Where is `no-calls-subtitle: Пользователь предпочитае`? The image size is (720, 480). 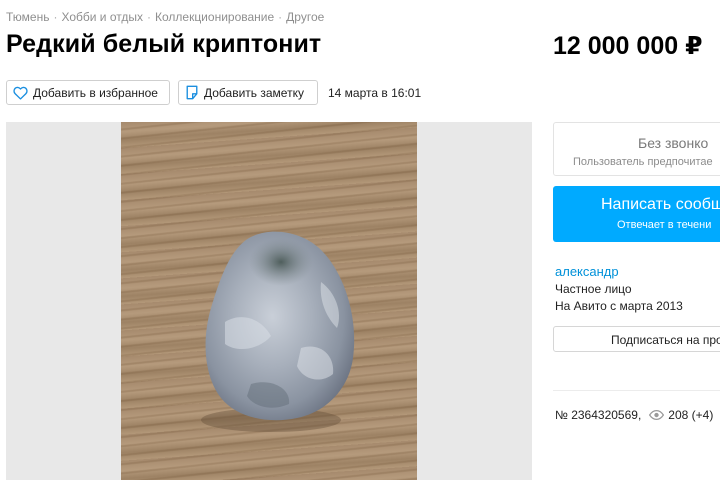
no-calls-subtitle: Пользователь предпочитае is located at coordinates (643, 162).